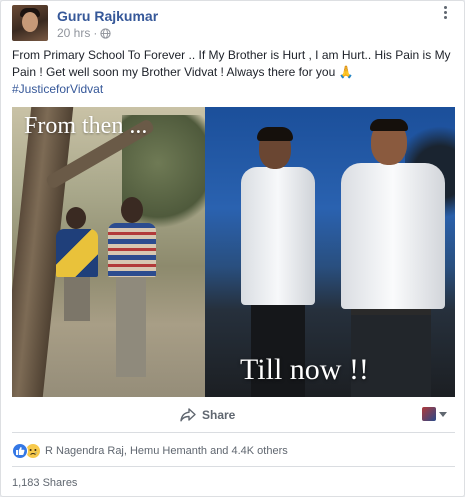  Describe the element at coordinates (304, 369) in the screenshot. I see `caption-now: Till now !!` at that location.